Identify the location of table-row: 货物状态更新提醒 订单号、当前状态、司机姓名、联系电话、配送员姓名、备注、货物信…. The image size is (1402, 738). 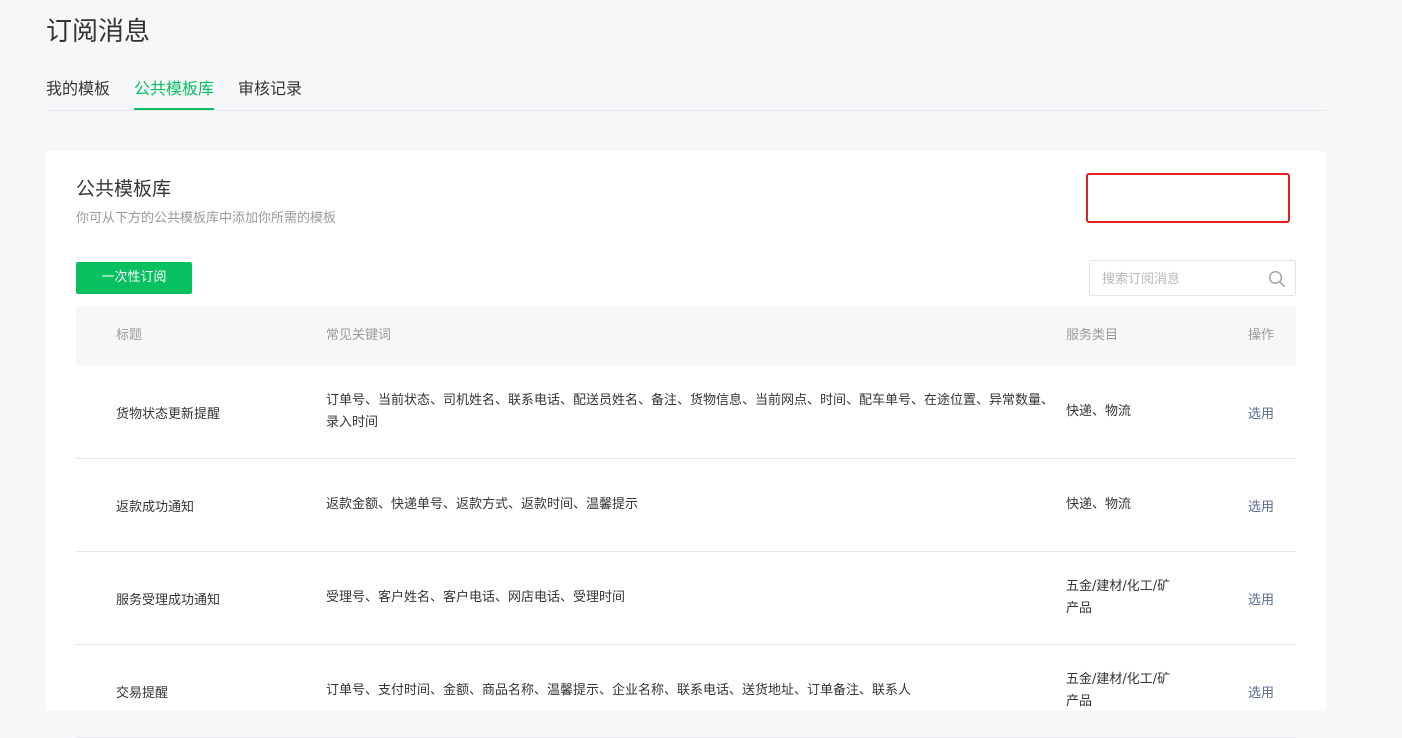
(686, 412).